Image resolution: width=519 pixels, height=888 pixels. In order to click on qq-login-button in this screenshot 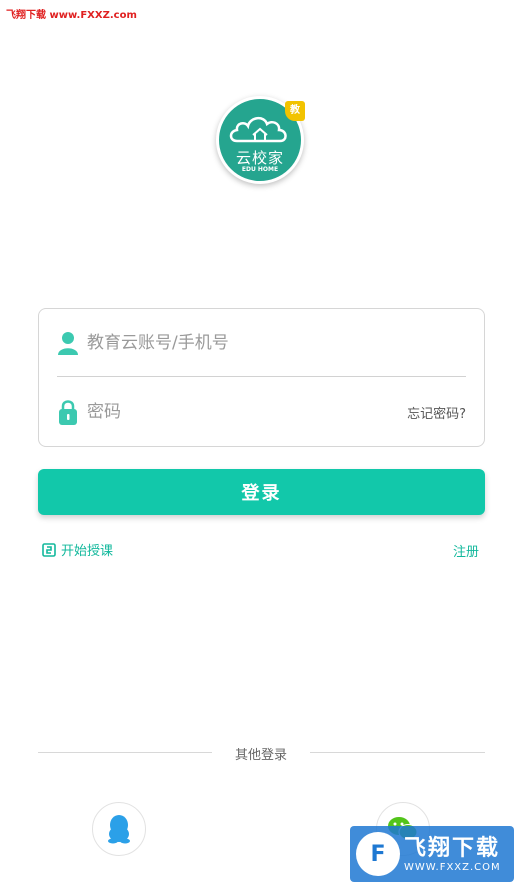, I will do `click(119, 829)`.